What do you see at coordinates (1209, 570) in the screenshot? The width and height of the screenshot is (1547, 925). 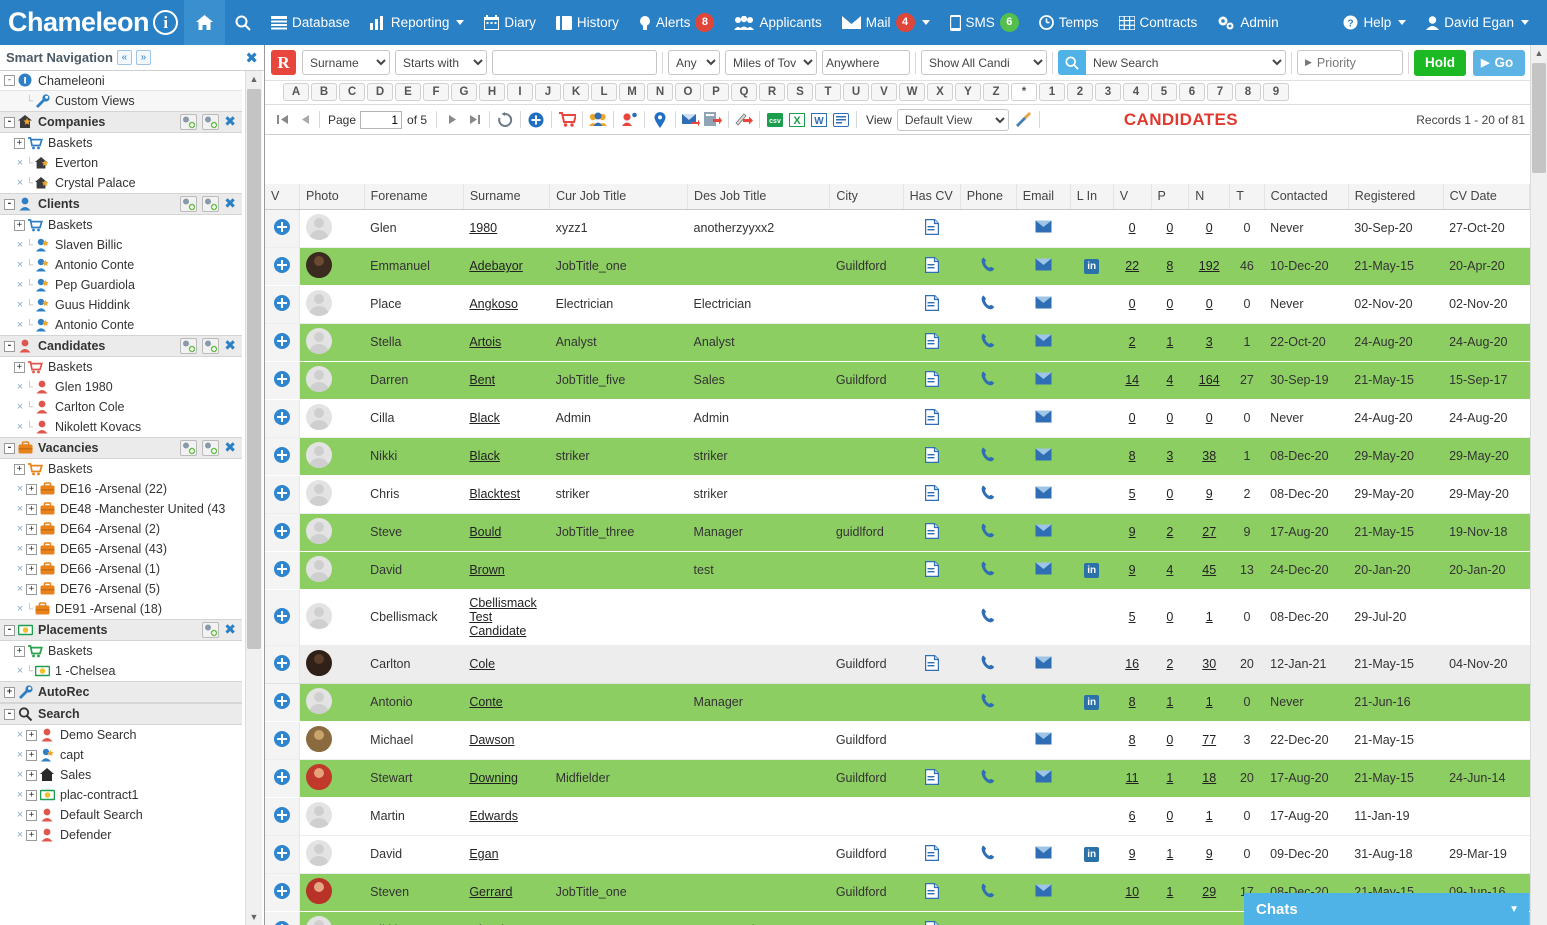 I see `n-count-link: 45` at bounding box center [1209, 570].